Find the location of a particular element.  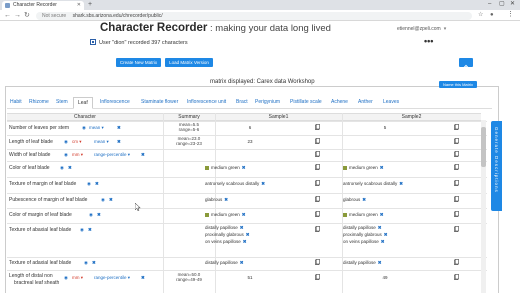

browser-menu-icon: ⋮ is located at coordinates (510, 15).